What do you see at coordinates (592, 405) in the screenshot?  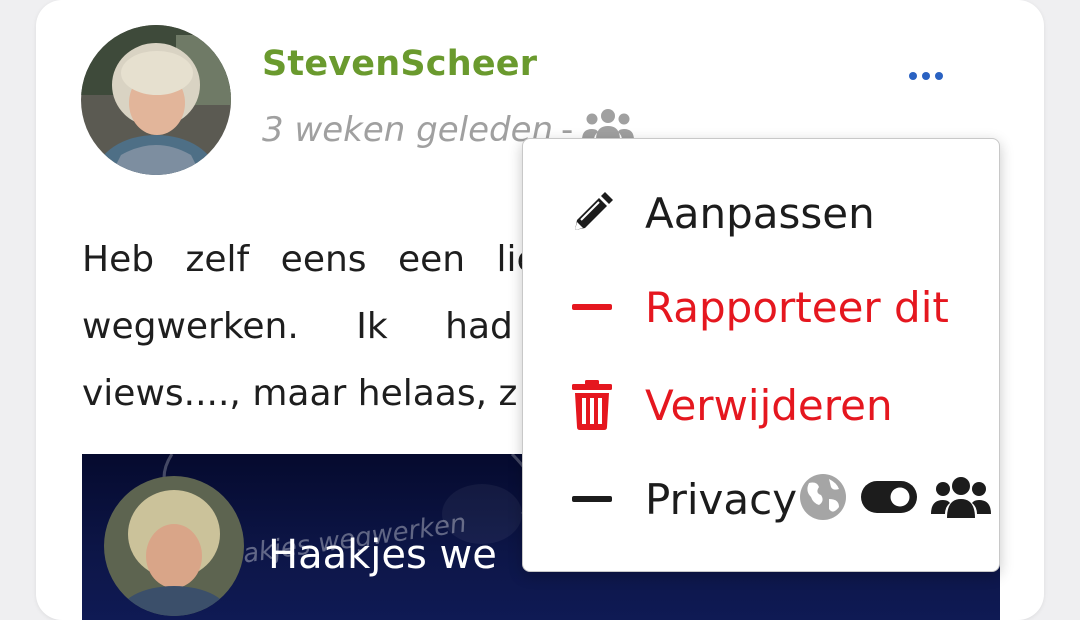 I see `trash-icon` at bounding box center [592, 405].